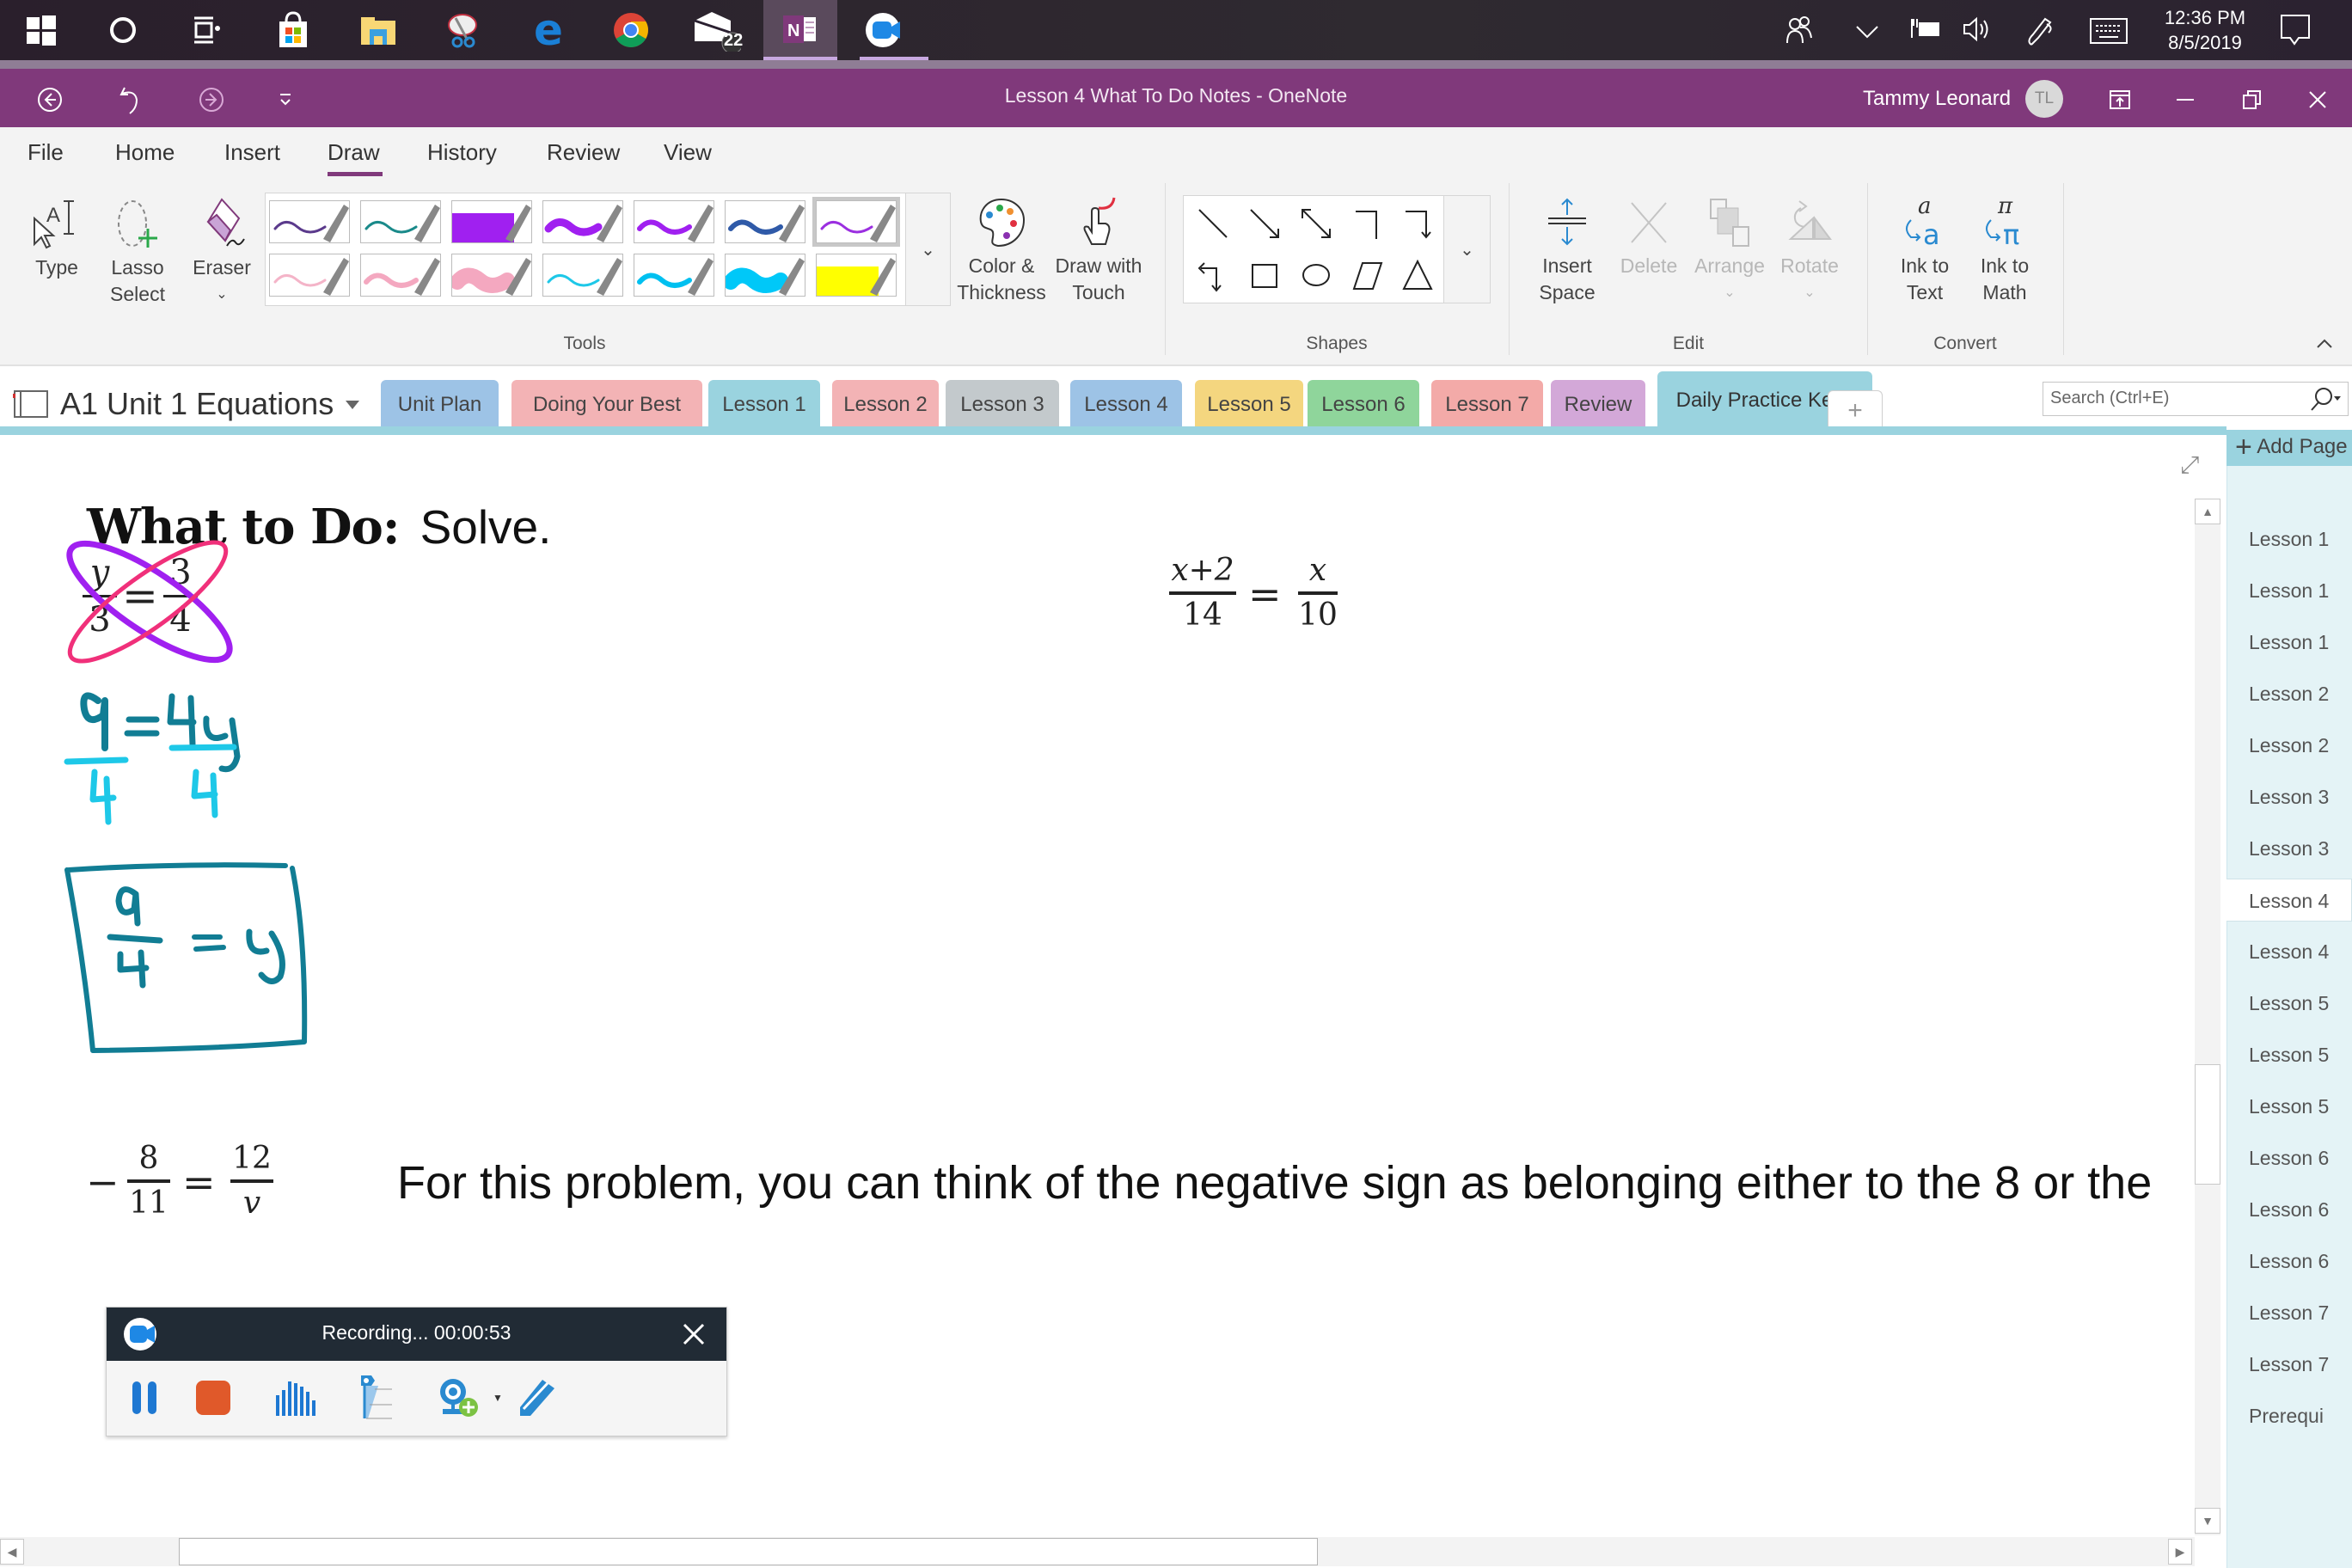 Image resolution: width=2352 pixels, height=1568 pixels. I want to click on onenote-button: N, so click(800, 30).